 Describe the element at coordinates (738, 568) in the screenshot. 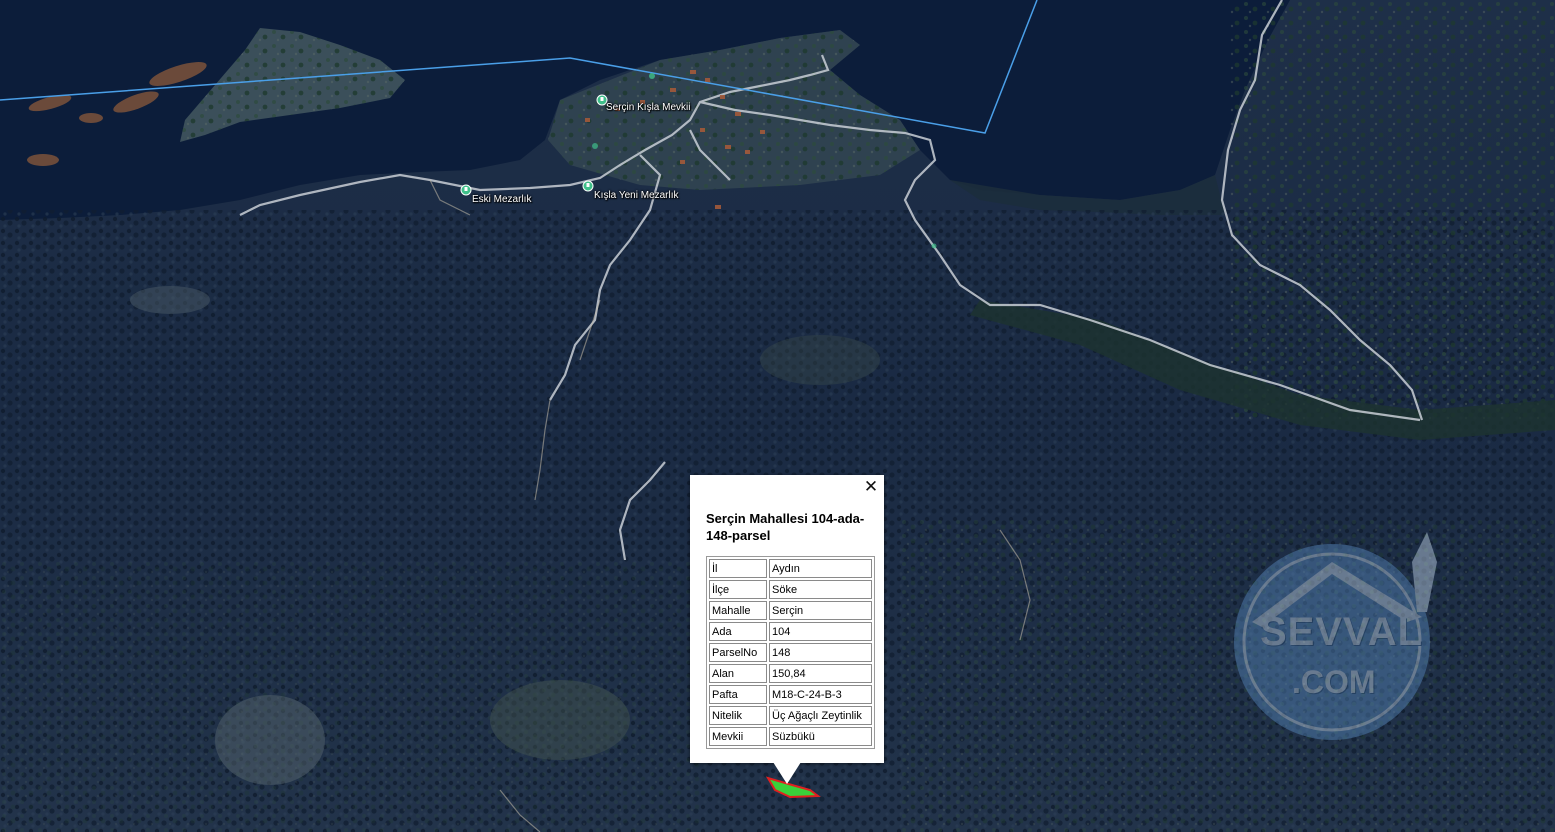

I see `attr-key-il: İl` at that location.